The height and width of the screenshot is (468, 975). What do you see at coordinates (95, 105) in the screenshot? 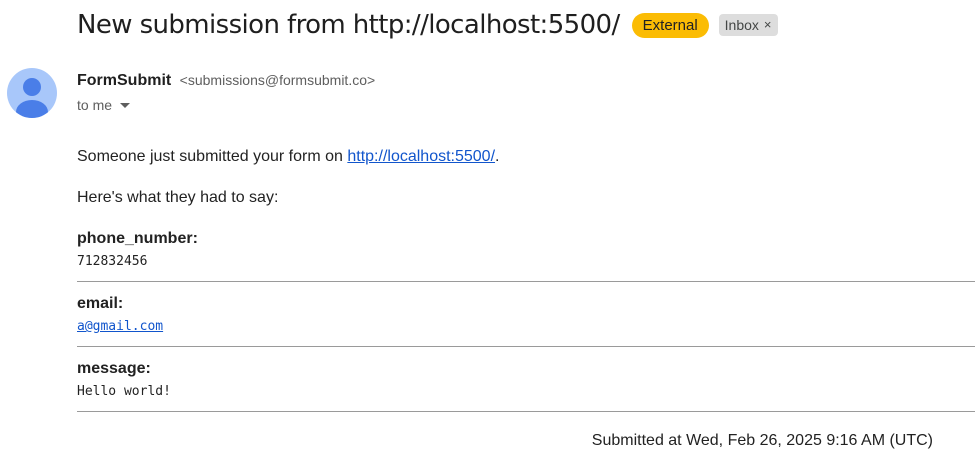
I see `recipient-text: to me` at bounding box center [95, 105].